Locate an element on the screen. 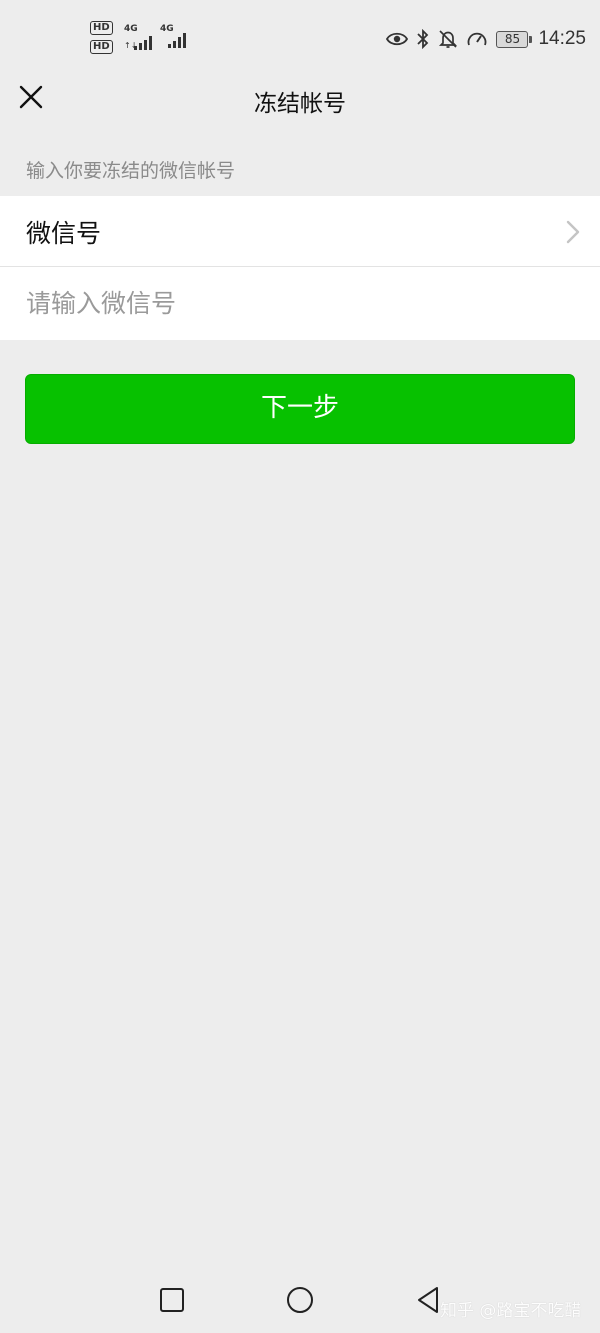 The height and width of the screenshot is (1333, 600). eye-icon is located at coordinates (397, 39).